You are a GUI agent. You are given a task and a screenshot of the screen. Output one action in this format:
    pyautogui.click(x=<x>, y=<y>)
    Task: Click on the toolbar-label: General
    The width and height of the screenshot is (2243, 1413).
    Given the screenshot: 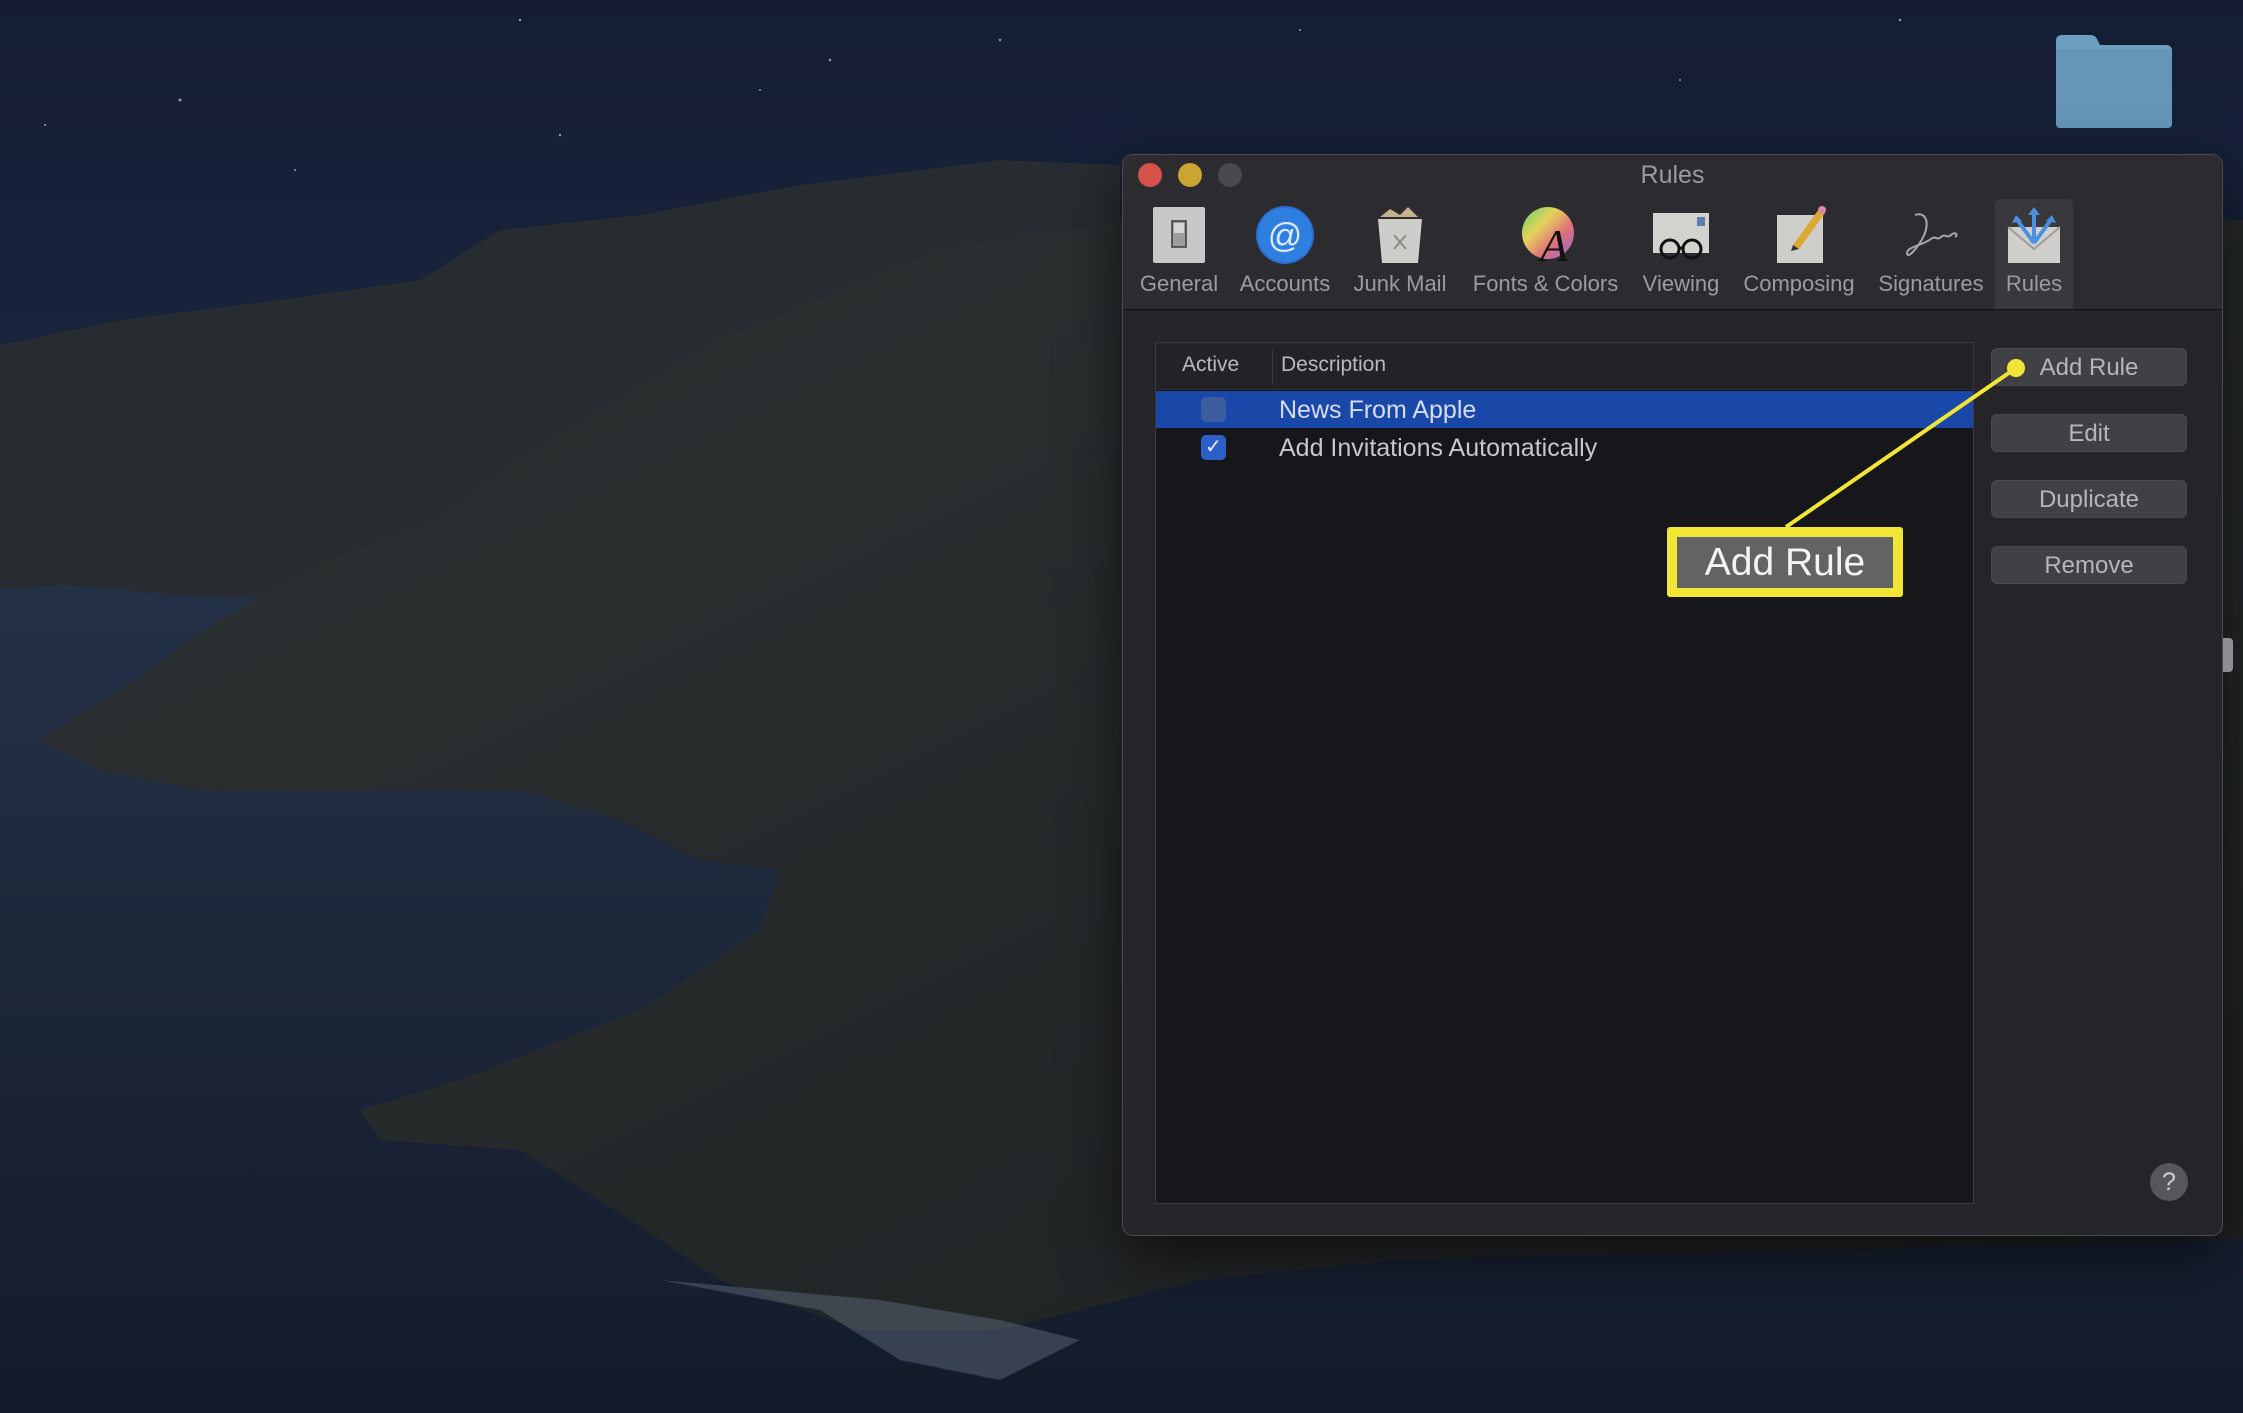 What is the action you would take?
    pyautogui.click(x=1179, y=283)
    